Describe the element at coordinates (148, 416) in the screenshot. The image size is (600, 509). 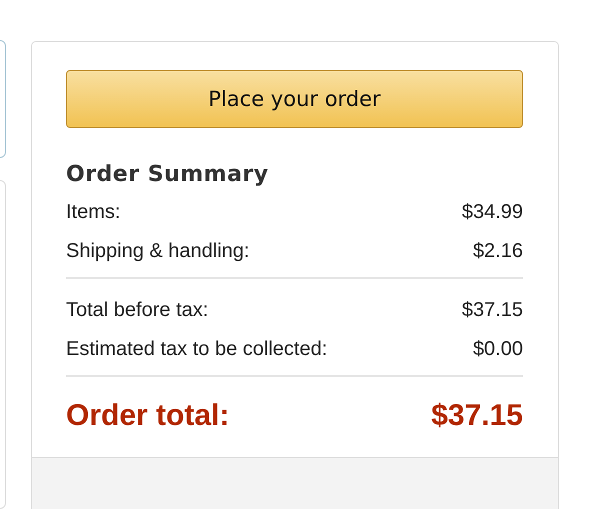
I see `order-total-label: Order total:` at that location.